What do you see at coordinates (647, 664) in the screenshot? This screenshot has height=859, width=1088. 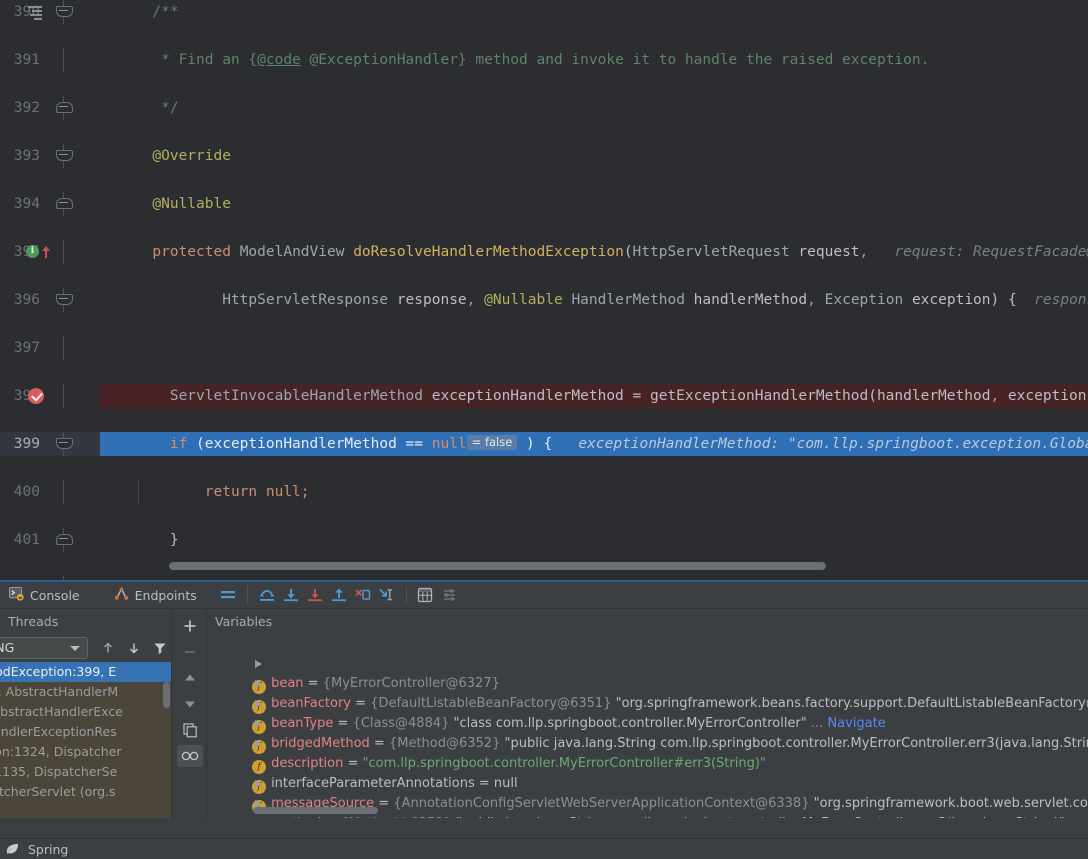 I see `variable-row: f bean = {MyErrorController@6327}` at bounding box center [647, 664].